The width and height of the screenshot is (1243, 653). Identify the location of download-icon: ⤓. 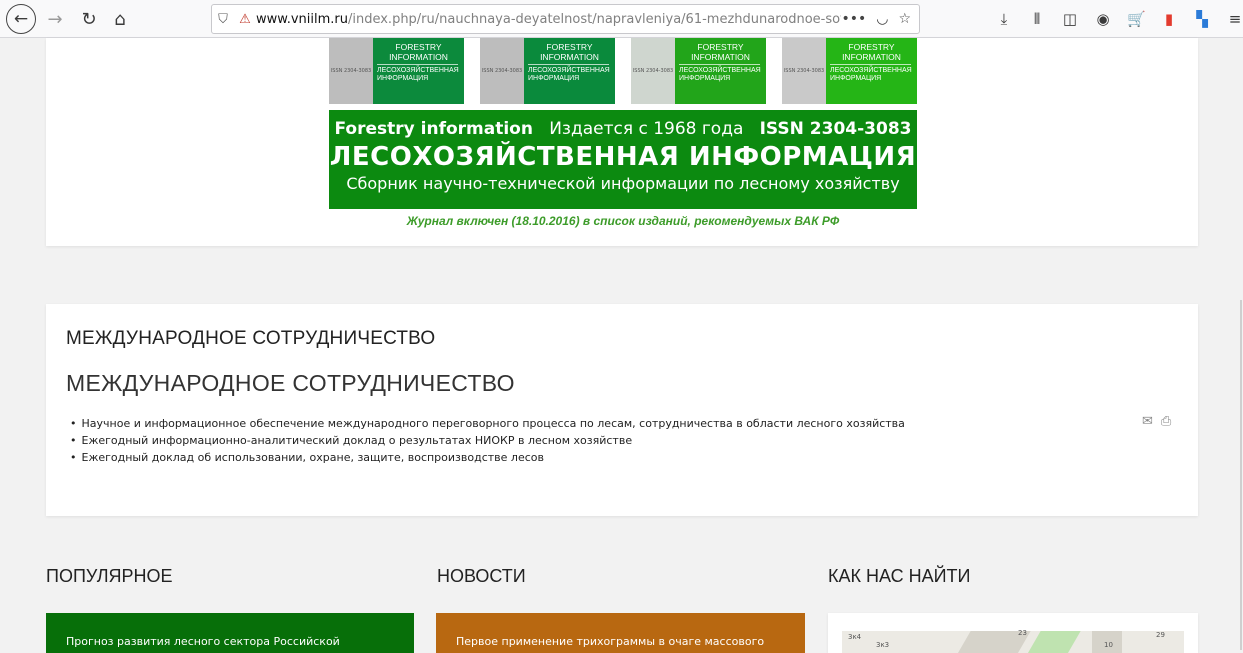
(1004, 19).